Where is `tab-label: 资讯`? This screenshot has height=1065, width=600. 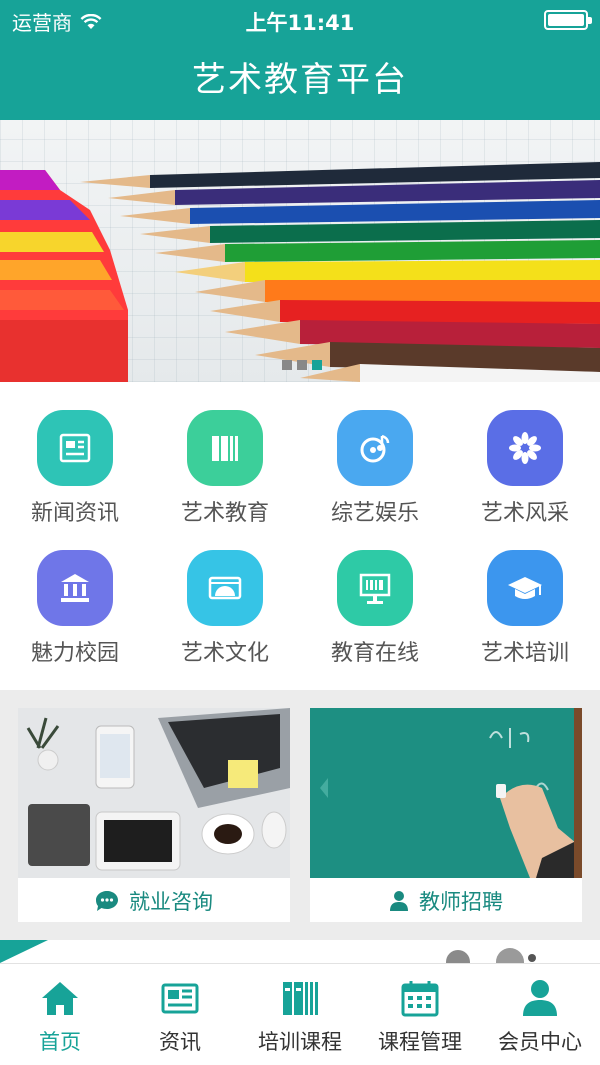 tab-label: 资讯 is located at coordinates (180, 1042).